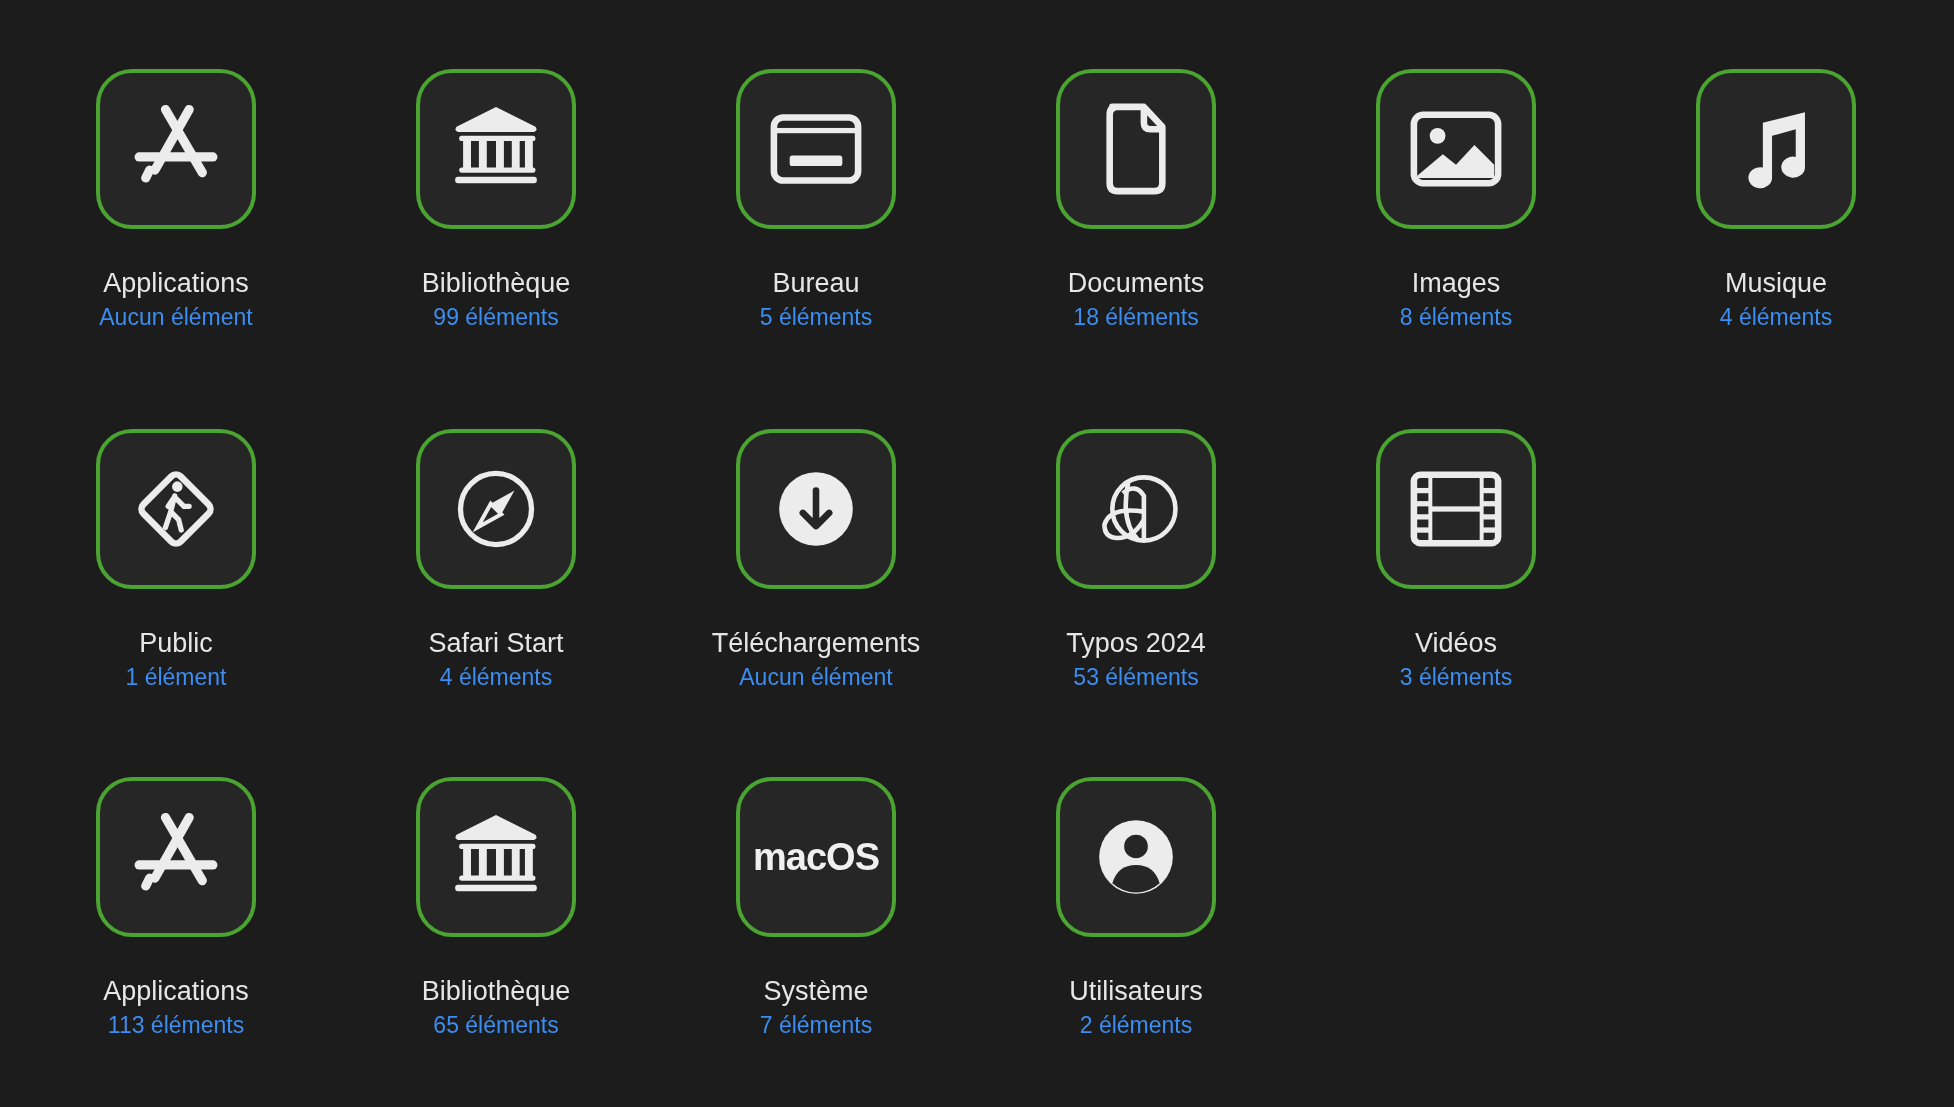 The height and width of the screenshot is (1107, 1954). What do you see at coordinates (1136, 317) in the screenshot?
I see `item-count: 18 éléments` at bounding box center [1136, 317].